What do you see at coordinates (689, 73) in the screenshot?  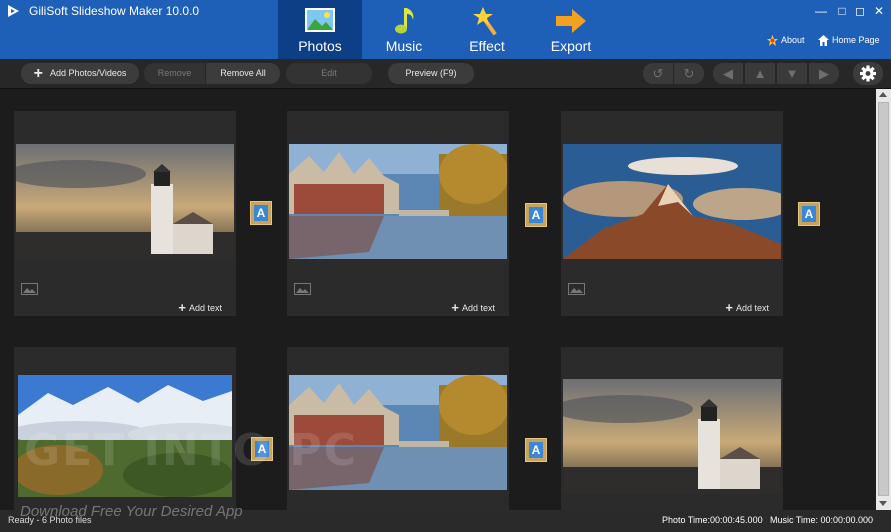 I see `rotate-right-icon: ↻` at bounding box center [689, 73].